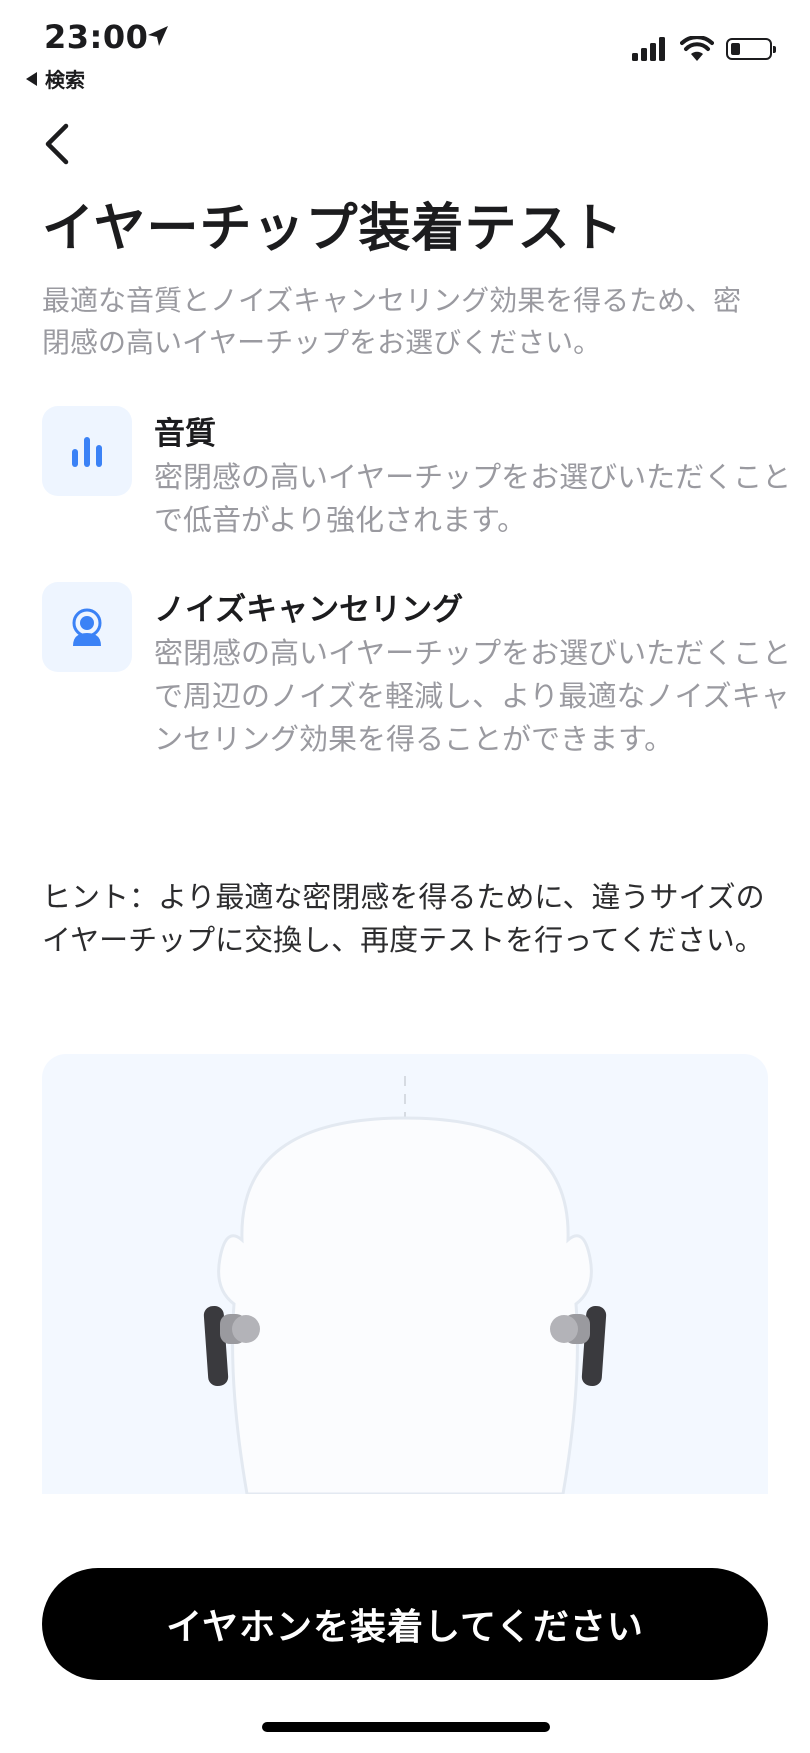 This screenshot has height=1753, width=810. What do you see at coordinates (58, 144) in the screenshot?
I see `chevron-left-icon` at bounding box center [58, 144].